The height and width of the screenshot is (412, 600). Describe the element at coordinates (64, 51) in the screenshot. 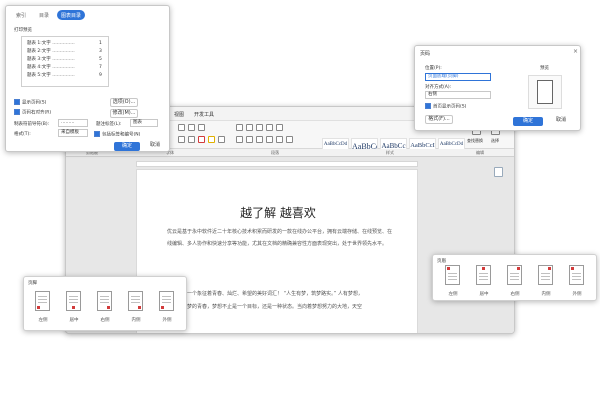

I see `toc-line-2: 题表 2:文字 …………… 3` at that location.